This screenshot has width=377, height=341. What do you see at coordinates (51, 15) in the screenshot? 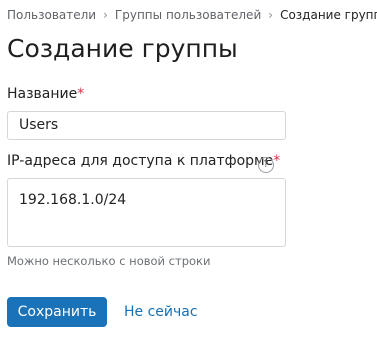
I see `breadcrumb-users-link: Пользователи` at bounding box center [51, 15].